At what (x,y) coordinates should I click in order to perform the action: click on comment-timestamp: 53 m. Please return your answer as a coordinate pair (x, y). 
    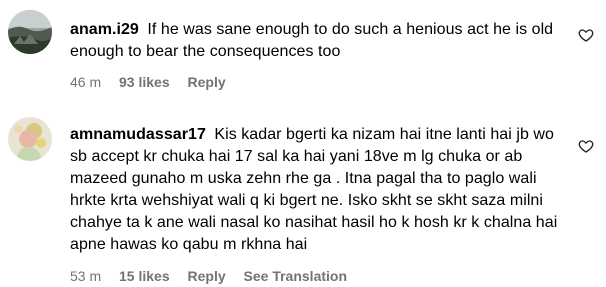
    Looking at the image, I should click on (86, 276).